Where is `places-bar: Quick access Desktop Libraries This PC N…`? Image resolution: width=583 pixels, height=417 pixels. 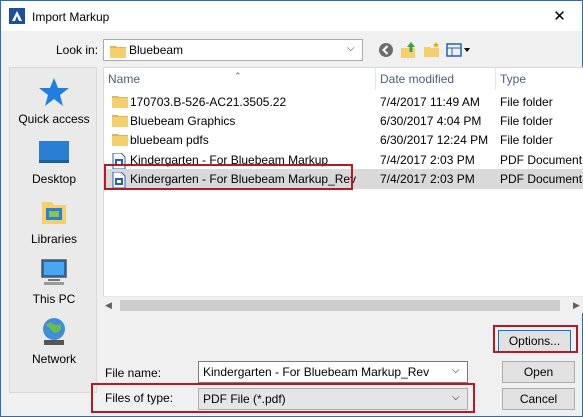 places-bar: Quick access Desktop Libraries This PC N… is located at coordinates (53, 230).